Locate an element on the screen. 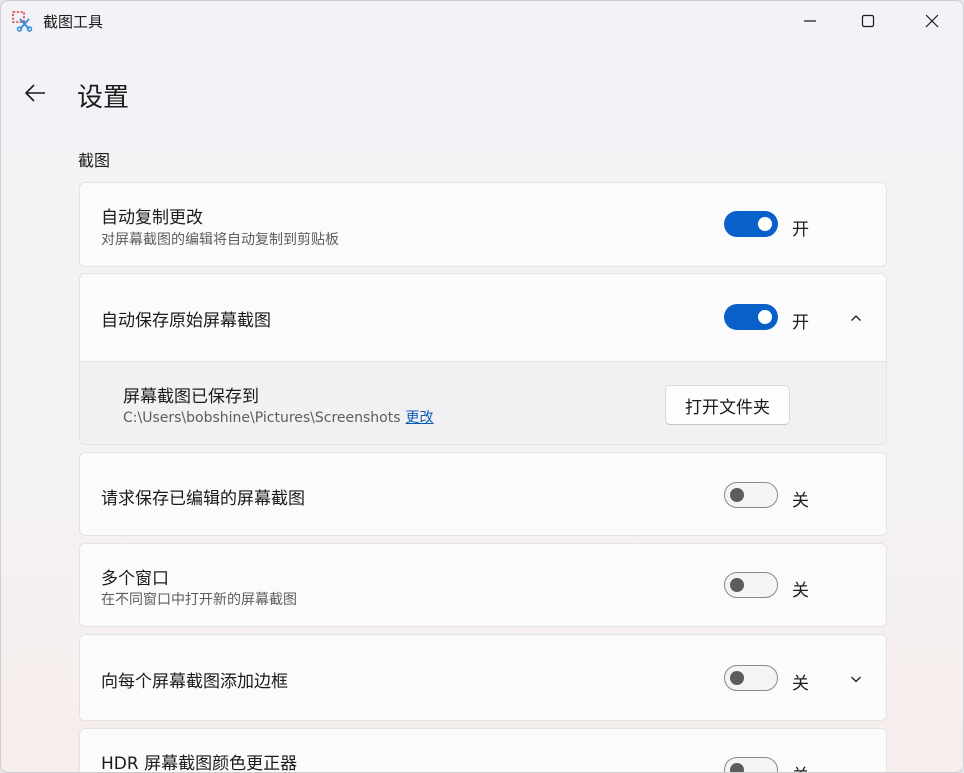 Image resolution: width=964 pixels, height=773 pixels. title-bar: 截图工具 is located at coordinates (482, 21).